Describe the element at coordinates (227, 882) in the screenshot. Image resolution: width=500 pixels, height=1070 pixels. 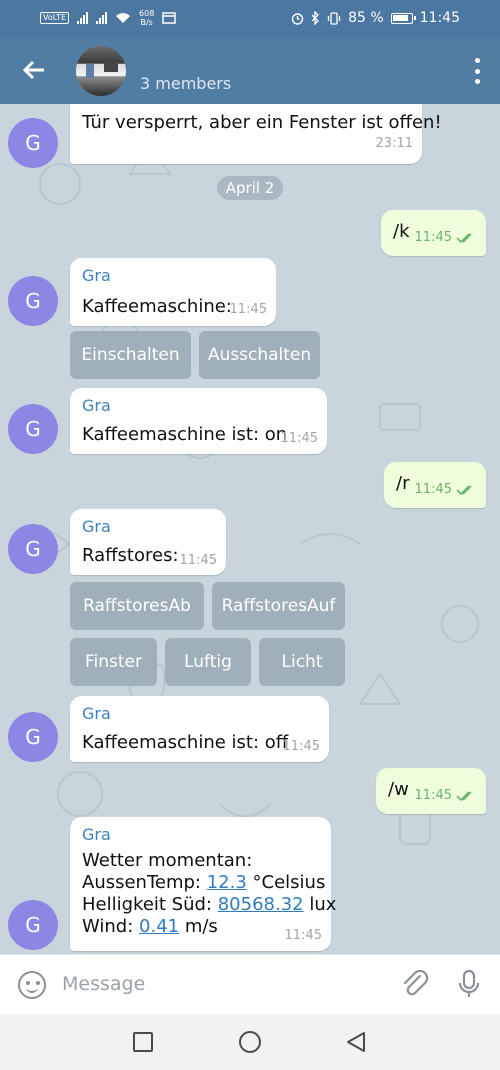
I see `temp-value-link: 12.3` at that location.